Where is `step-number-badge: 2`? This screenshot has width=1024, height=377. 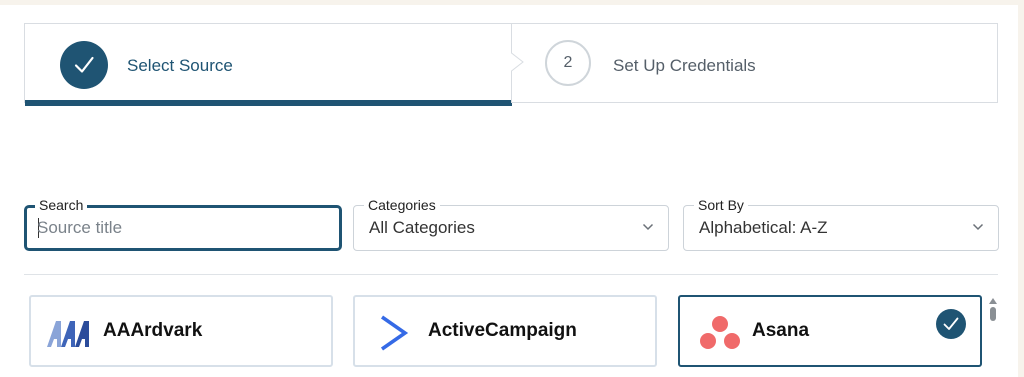 step-number-badge: 2 is located at coordinates (568, 63).